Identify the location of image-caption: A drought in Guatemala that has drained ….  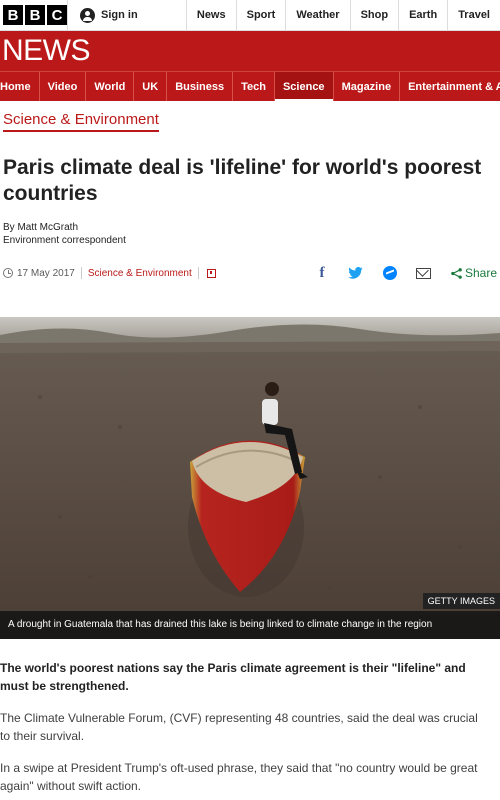
(250, 625).